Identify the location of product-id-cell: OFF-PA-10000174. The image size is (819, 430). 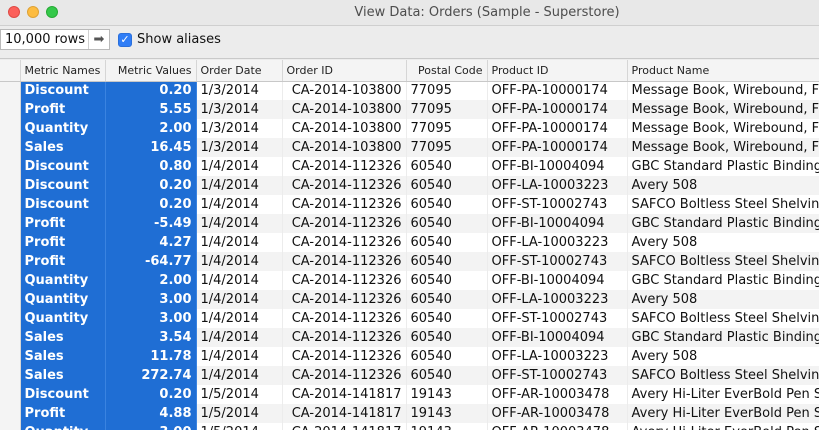
(557, 147).